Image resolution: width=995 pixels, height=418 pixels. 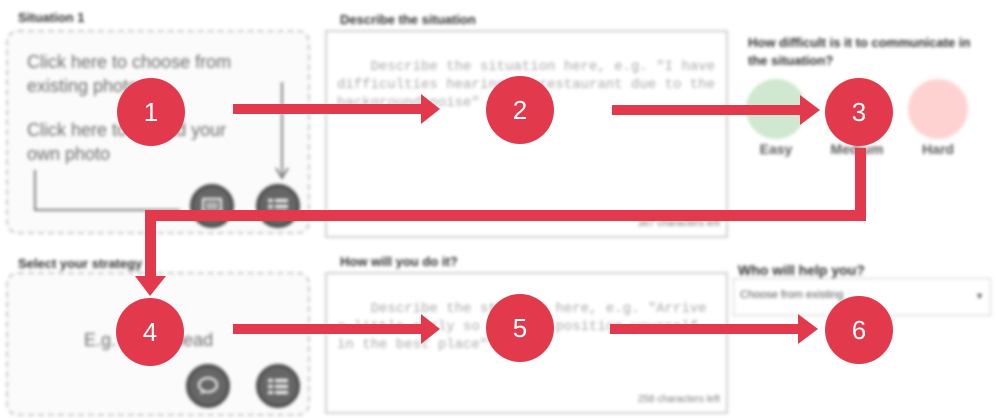 I want to click on step-badge-2: 2, so click(x=520, y=110).